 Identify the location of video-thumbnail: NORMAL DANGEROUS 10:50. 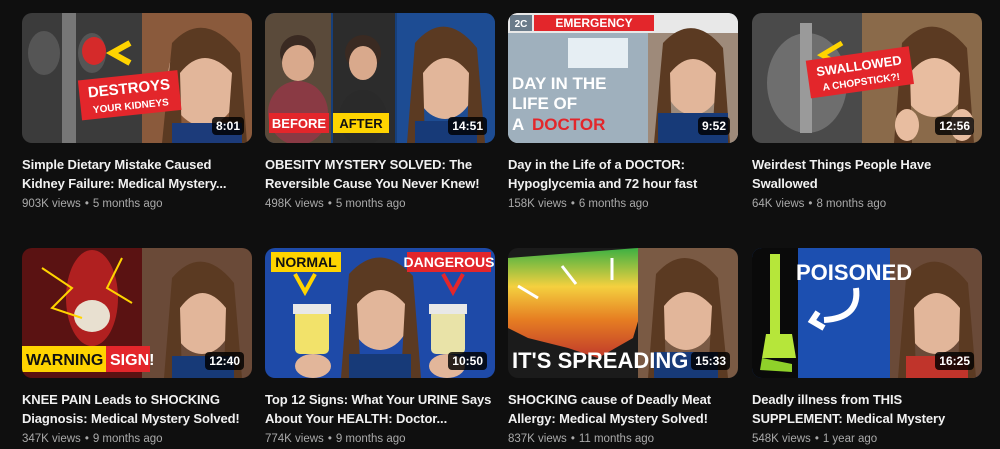
(380, 313).